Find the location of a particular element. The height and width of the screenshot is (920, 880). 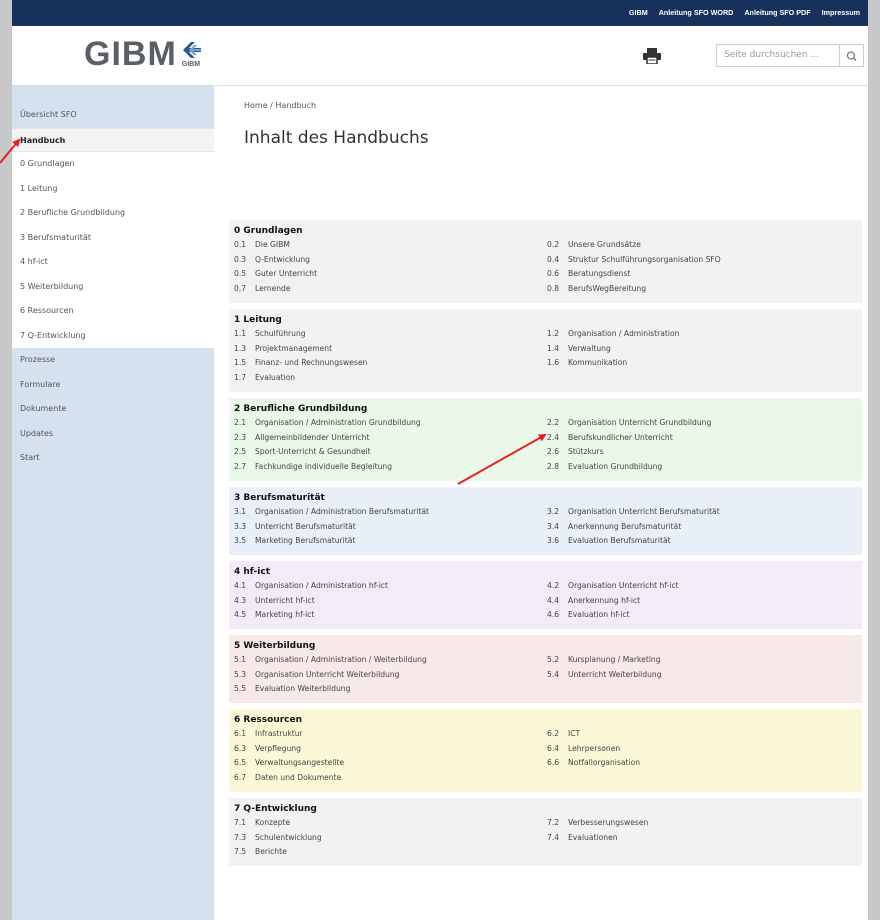

handbook-entry-link: 3.3 Unterricht Berufsmaturität is located at coordinates (390, 527).